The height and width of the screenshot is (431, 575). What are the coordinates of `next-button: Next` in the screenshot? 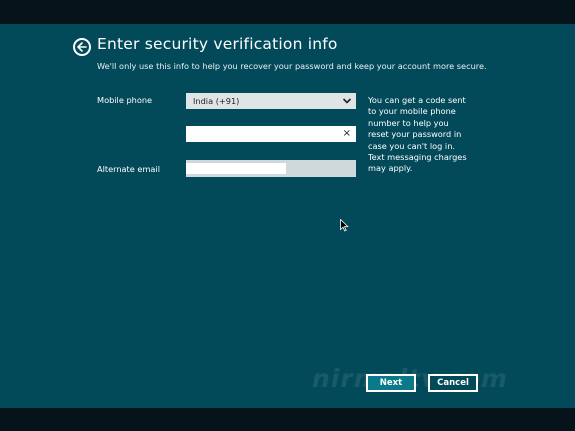 It's located at (391, 383).